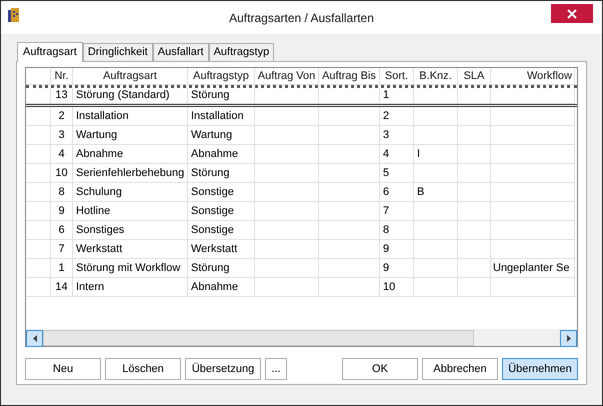  Describe the element at coordinates (474, 76) in the screenshot. I see `column-header: SLA` at that location.